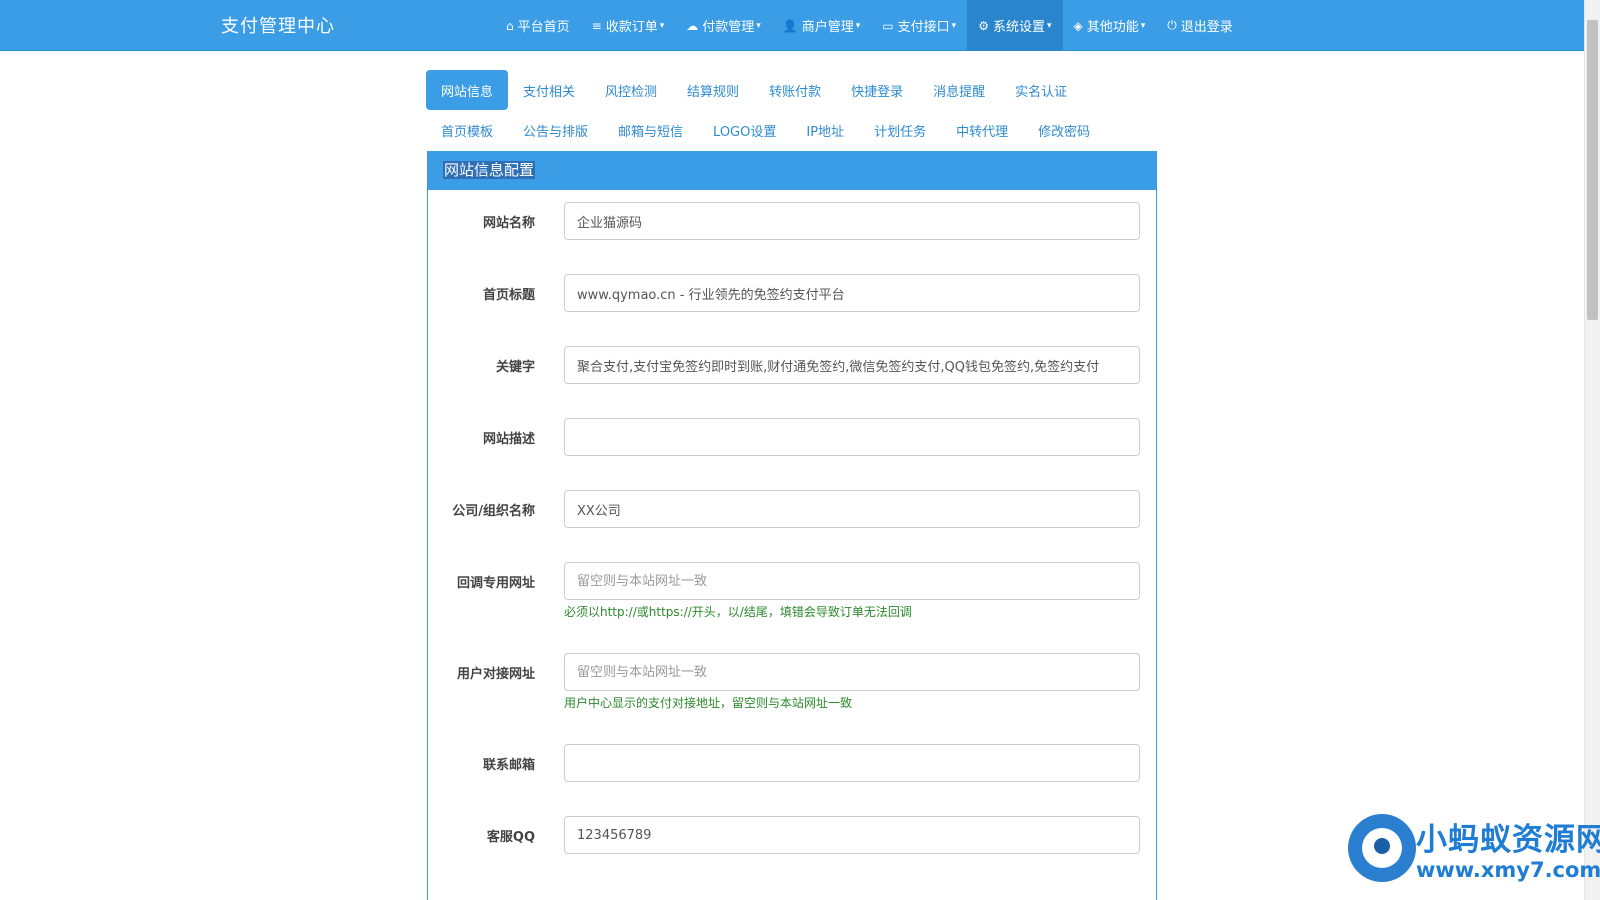 The width and height of the screenshot is (1600, 900). What do you see at coordinates (489, 170) in the screenshot?
I see `panel-title: 网站信息配置` at bounding box center [489, 170].